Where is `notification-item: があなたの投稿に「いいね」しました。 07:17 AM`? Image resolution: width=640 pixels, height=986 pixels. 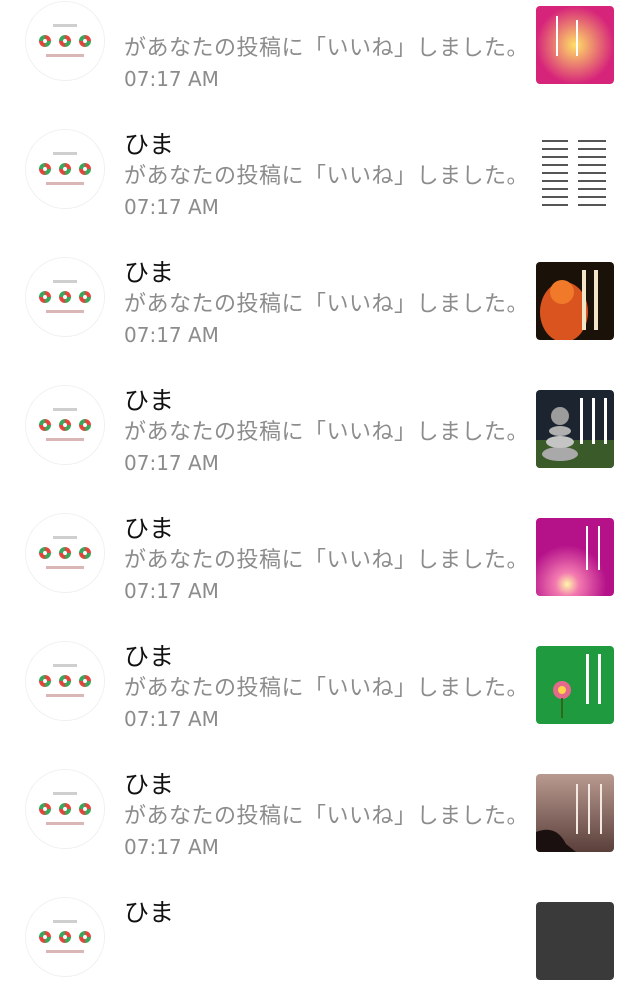 notification-item: があなたの投稿に「いいね」しました。 07:17 AM is located at coordinates (320, 45).